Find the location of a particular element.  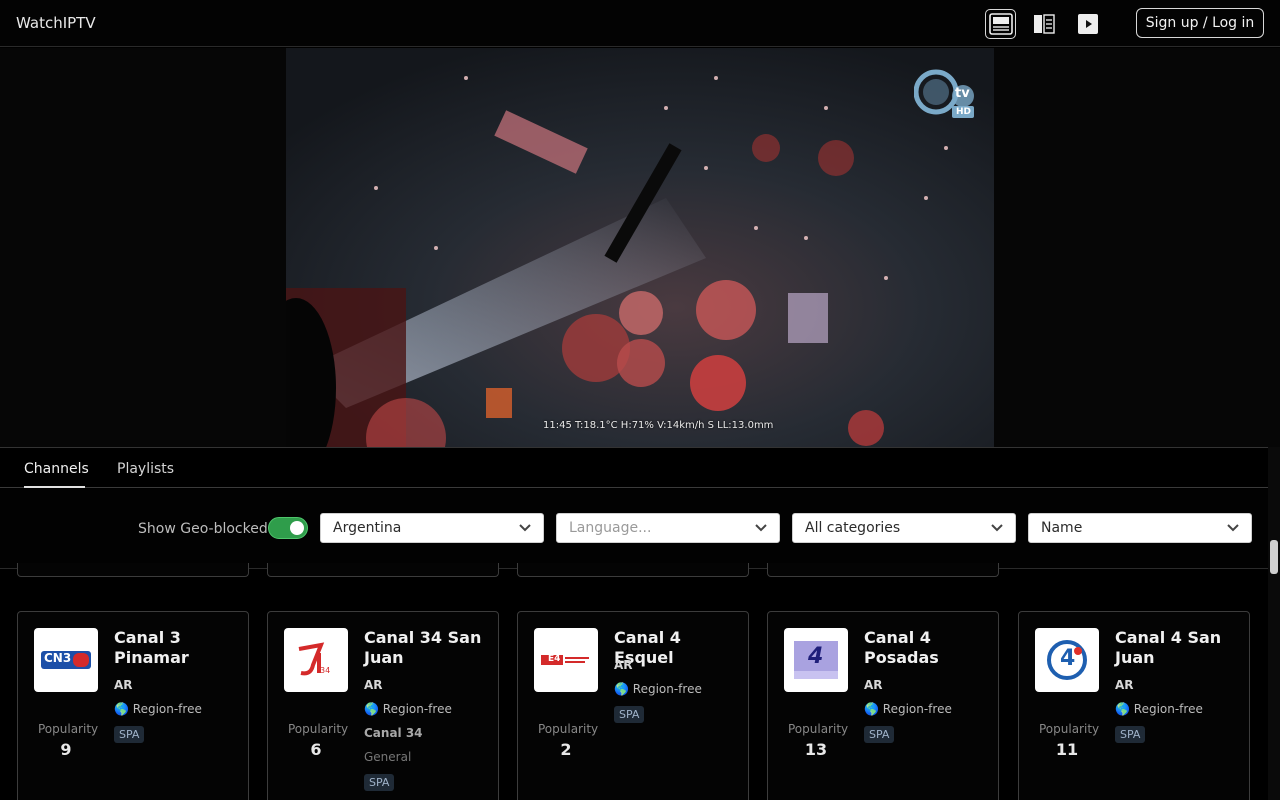

channel-logo: E4 is located at coordinates (566, 660).